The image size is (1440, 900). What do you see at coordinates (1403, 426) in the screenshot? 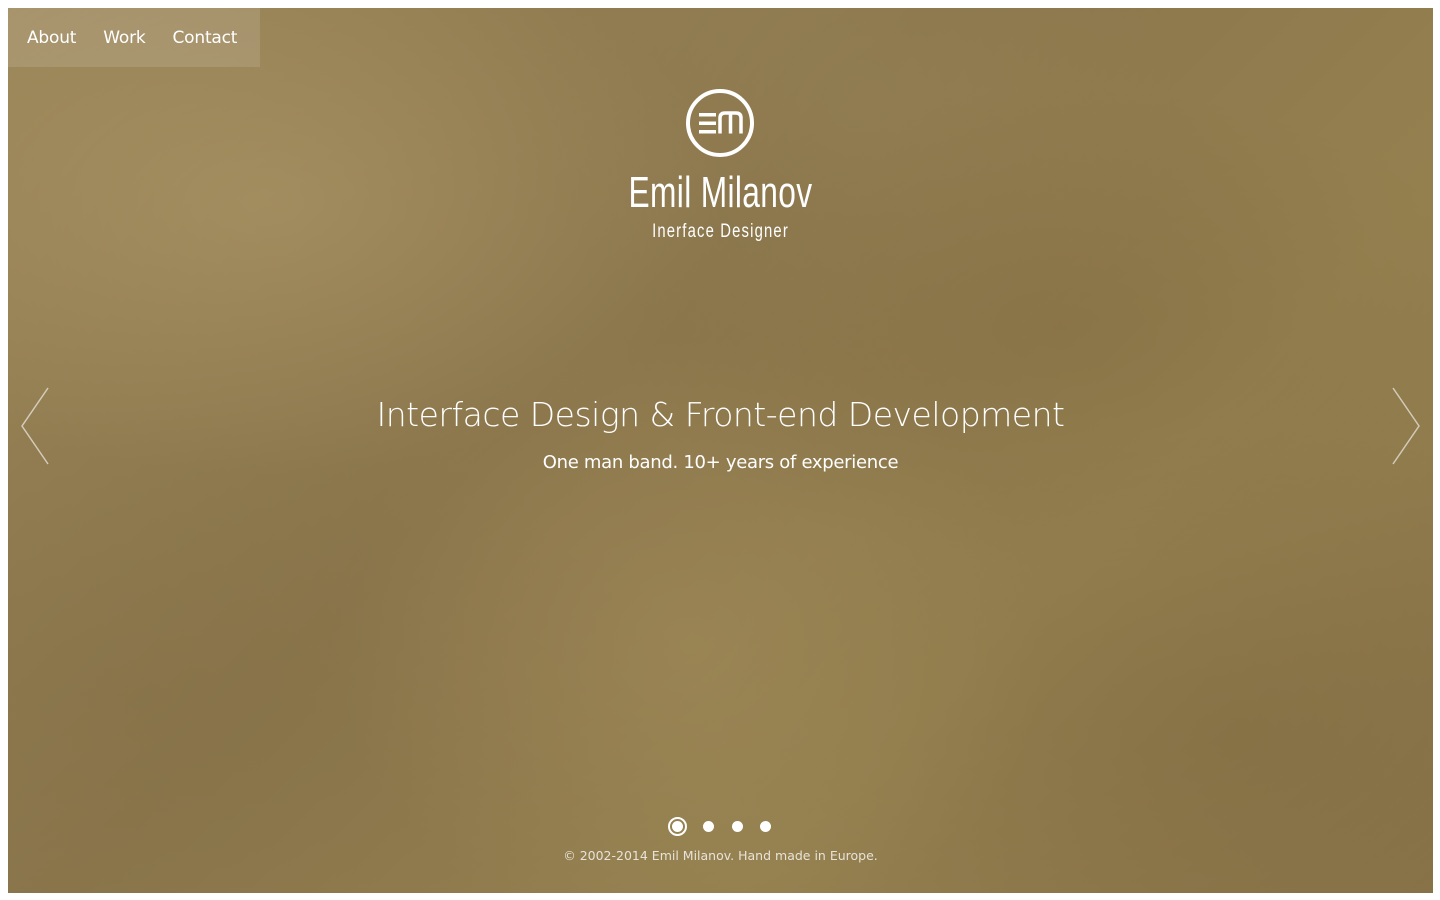
I see `chevron-right-icon` at bounding box center [1403, 426].